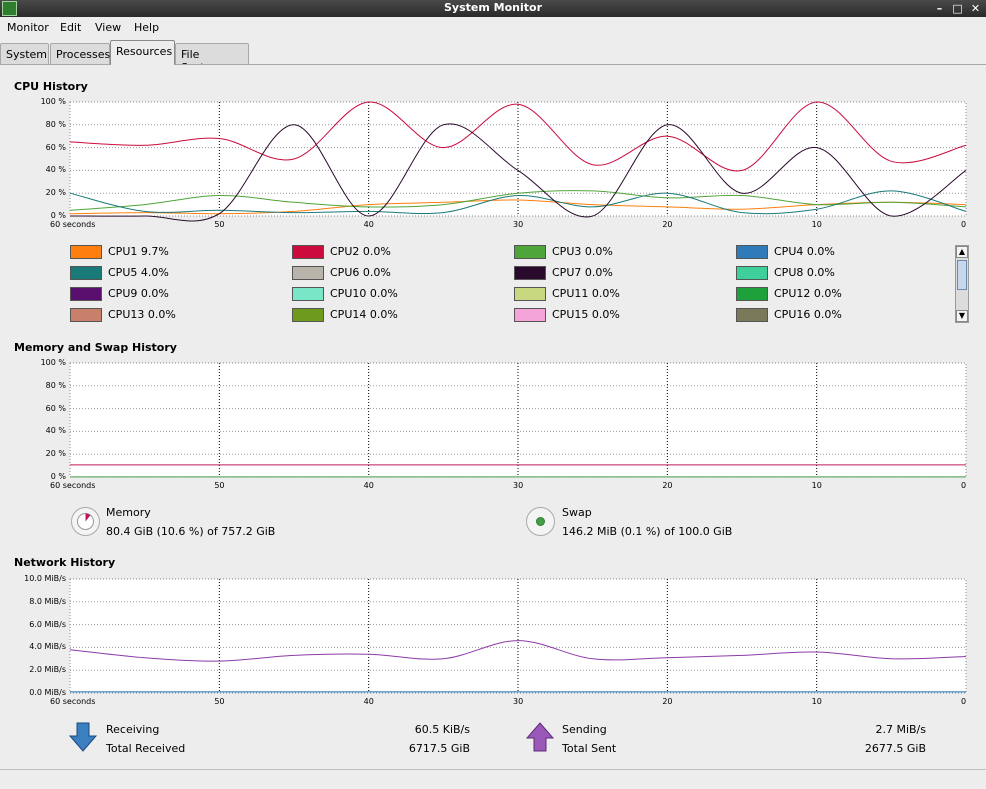 Image resolution: width=986 pixels, height=789 pixels. I want to click on cpu-ytick-label: 40 %, so click(55, 170).